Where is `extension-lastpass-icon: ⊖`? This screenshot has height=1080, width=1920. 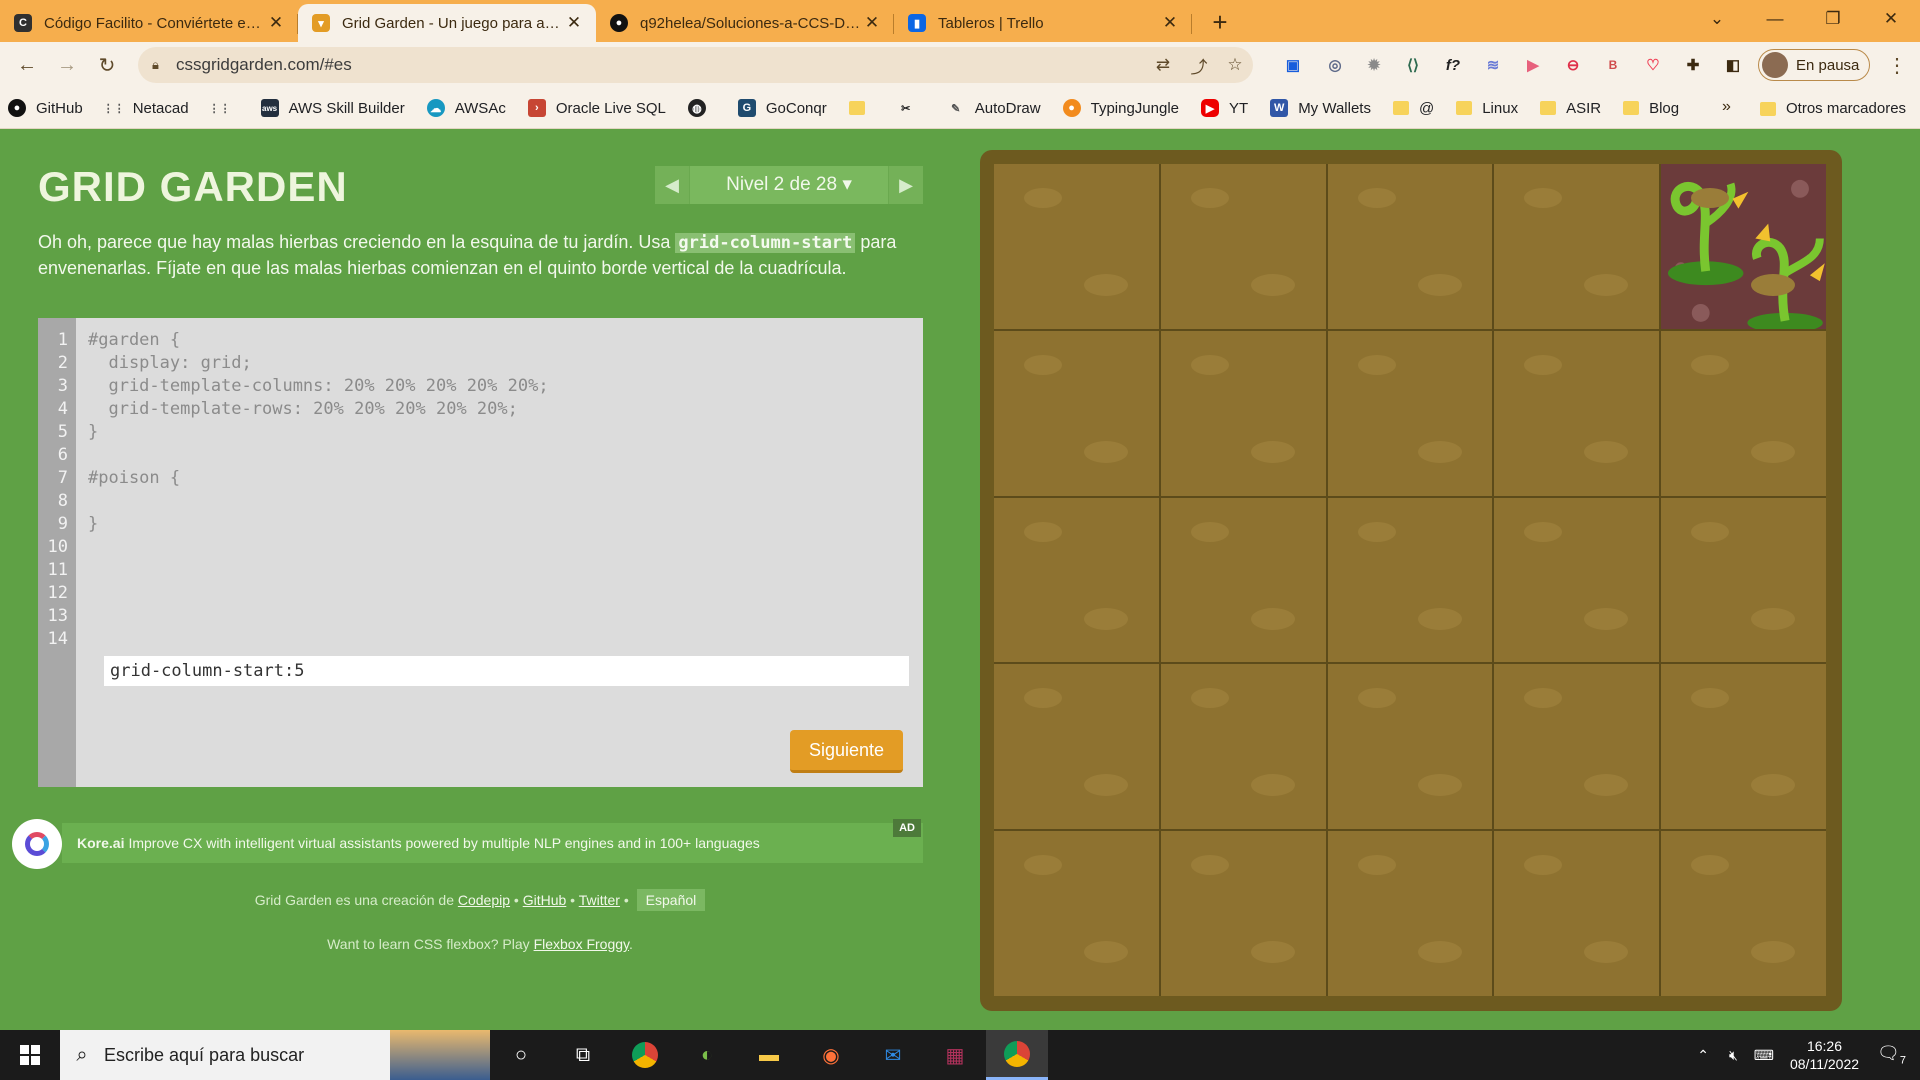
extension-lastpass-icon: ⊖ is located at coordinates (1573, 65).